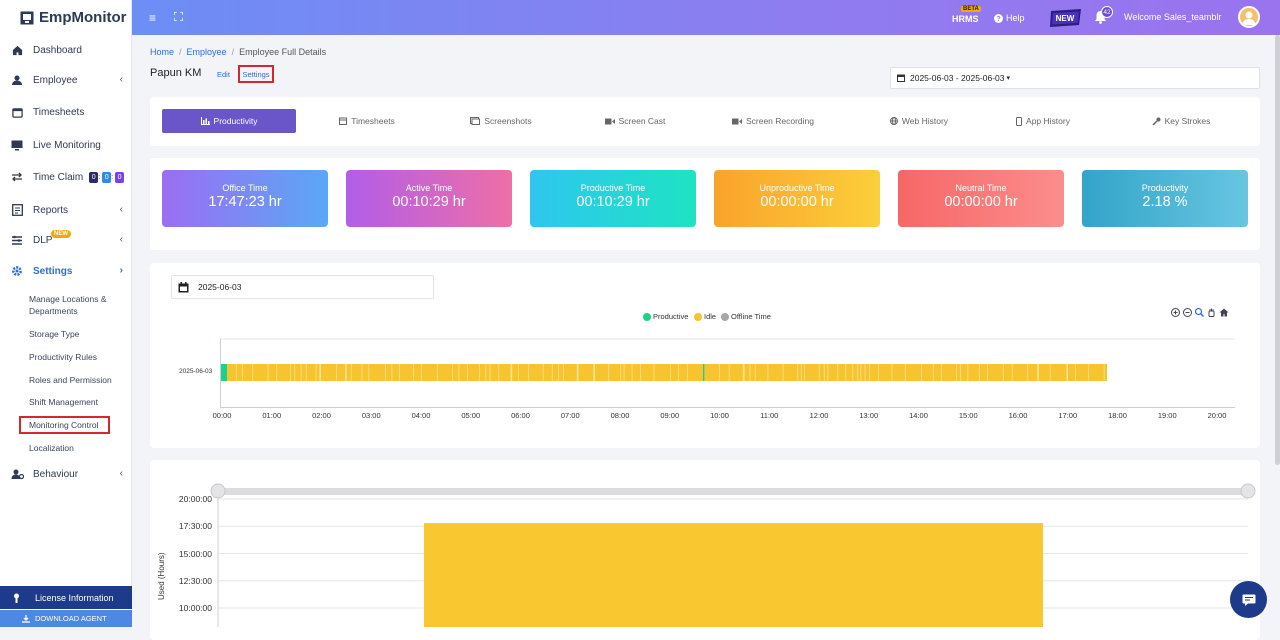  Describe the element at coordinates (1018, 415) in the screenshot. I see `timeline-hour-label: 16:00` at that location.